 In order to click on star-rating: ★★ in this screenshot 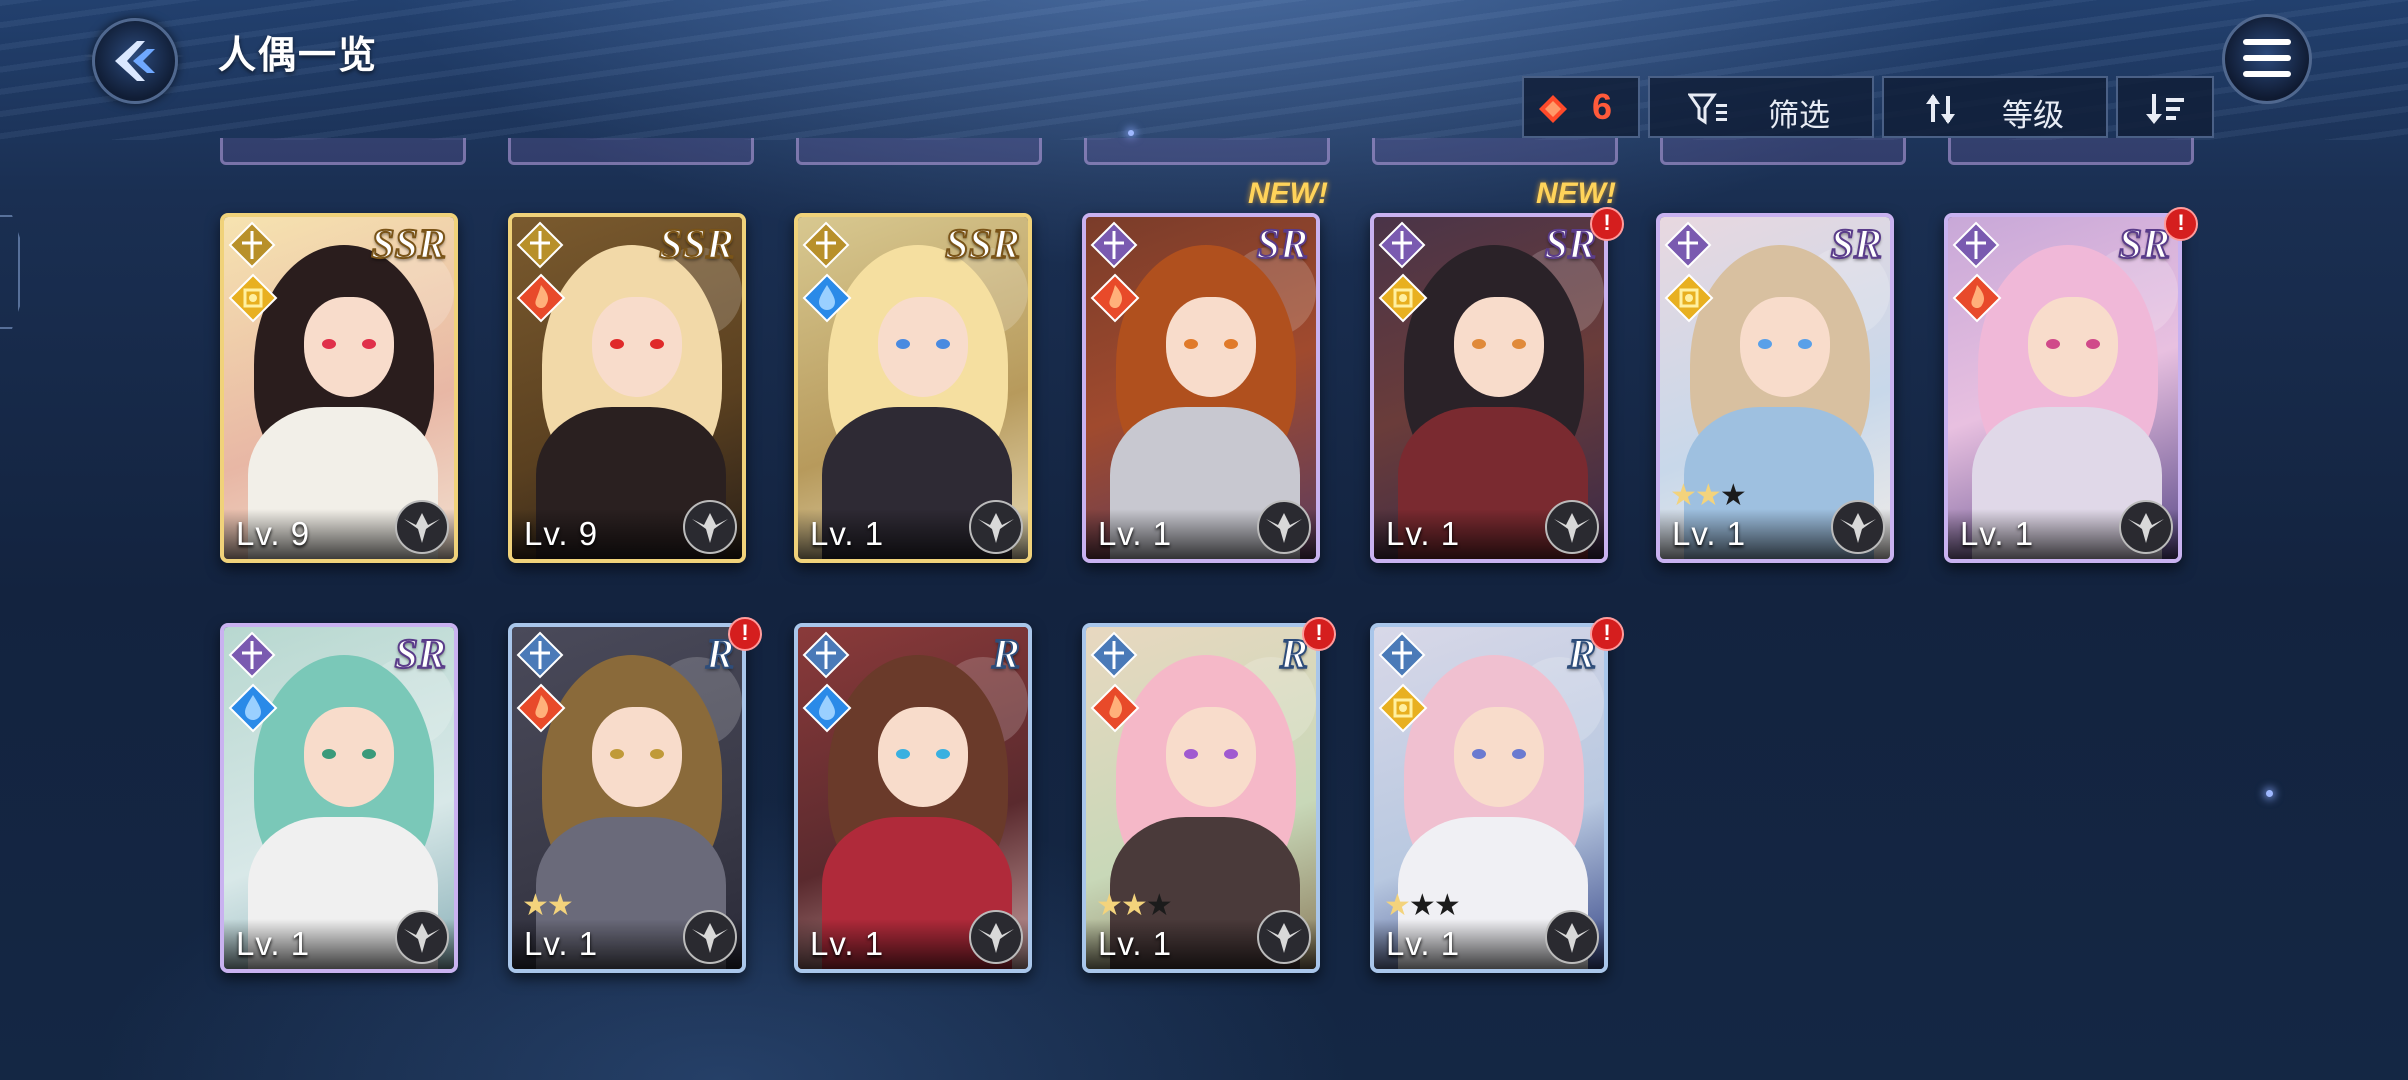, I will do `click(548, 905)`.